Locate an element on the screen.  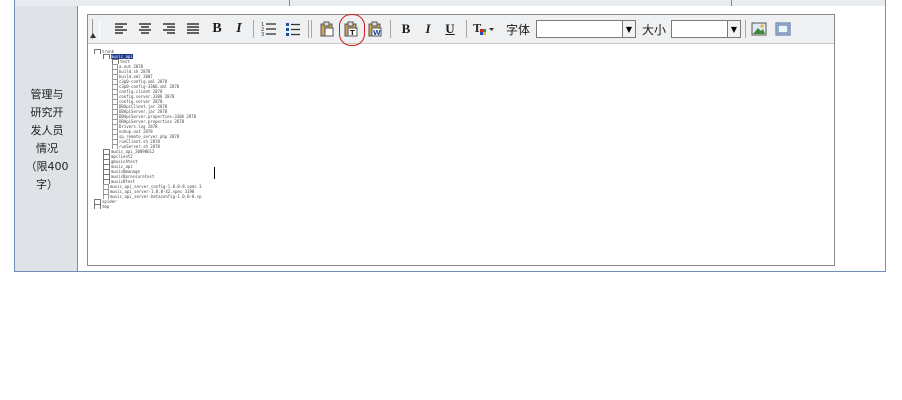
field-label-cell: 管理与 研究开 发人员 情况 （限400 字） is located at coordinates (46, 138).